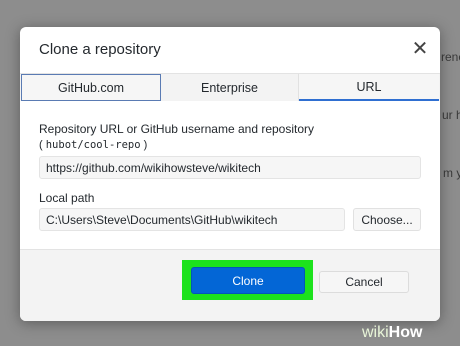  What do you see at coordinates (67, 198) in the screenshot?
I see `local-path-label: Local path` at bounding box center [67, 198].